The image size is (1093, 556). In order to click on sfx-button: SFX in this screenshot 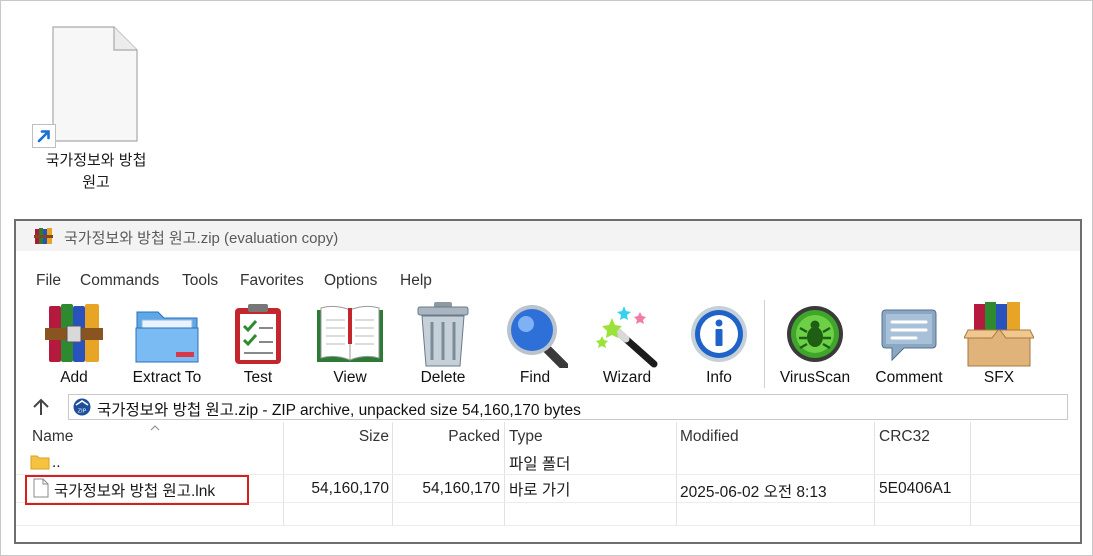, I will do `click(999, 345)`.